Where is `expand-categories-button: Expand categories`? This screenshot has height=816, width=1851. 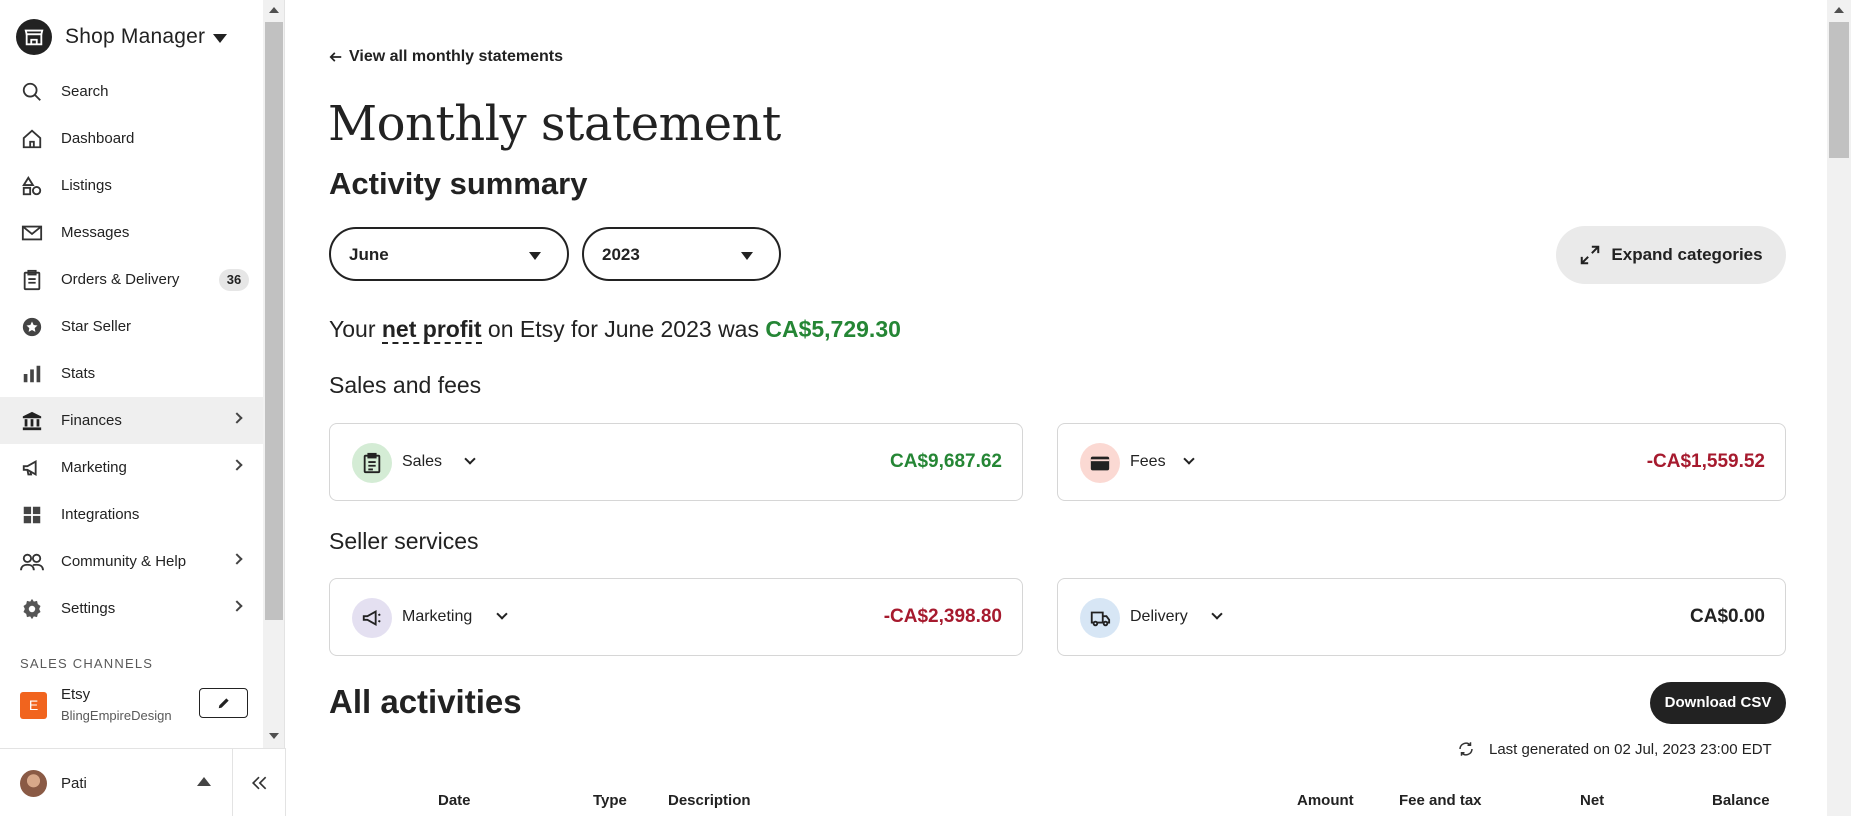
expand-categories-button: Expand categories is located at coordinates (1671, 255).